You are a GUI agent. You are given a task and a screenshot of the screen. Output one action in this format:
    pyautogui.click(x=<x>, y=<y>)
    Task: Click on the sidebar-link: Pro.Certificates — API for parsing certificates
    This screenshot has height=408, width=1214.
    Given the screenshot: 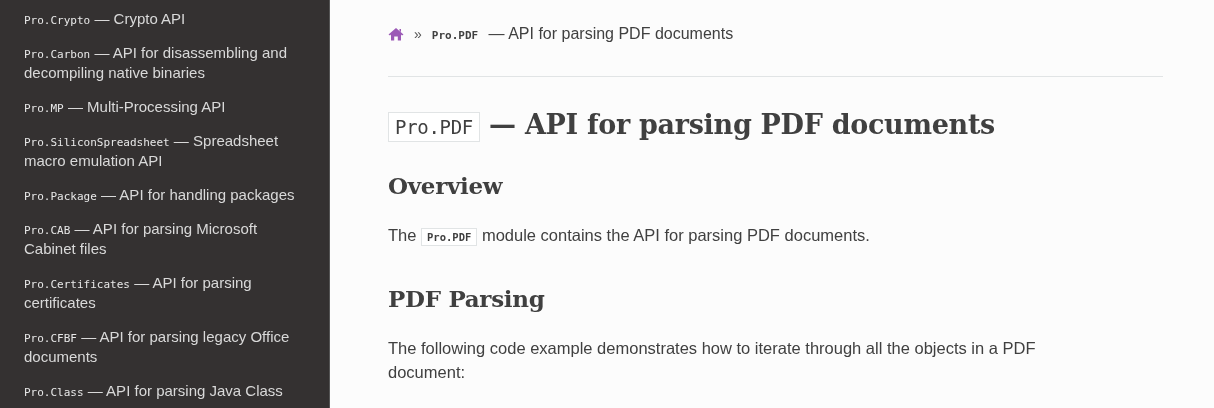 What is the action you would take?
    pyautogui.click(x=164, y=293)
    